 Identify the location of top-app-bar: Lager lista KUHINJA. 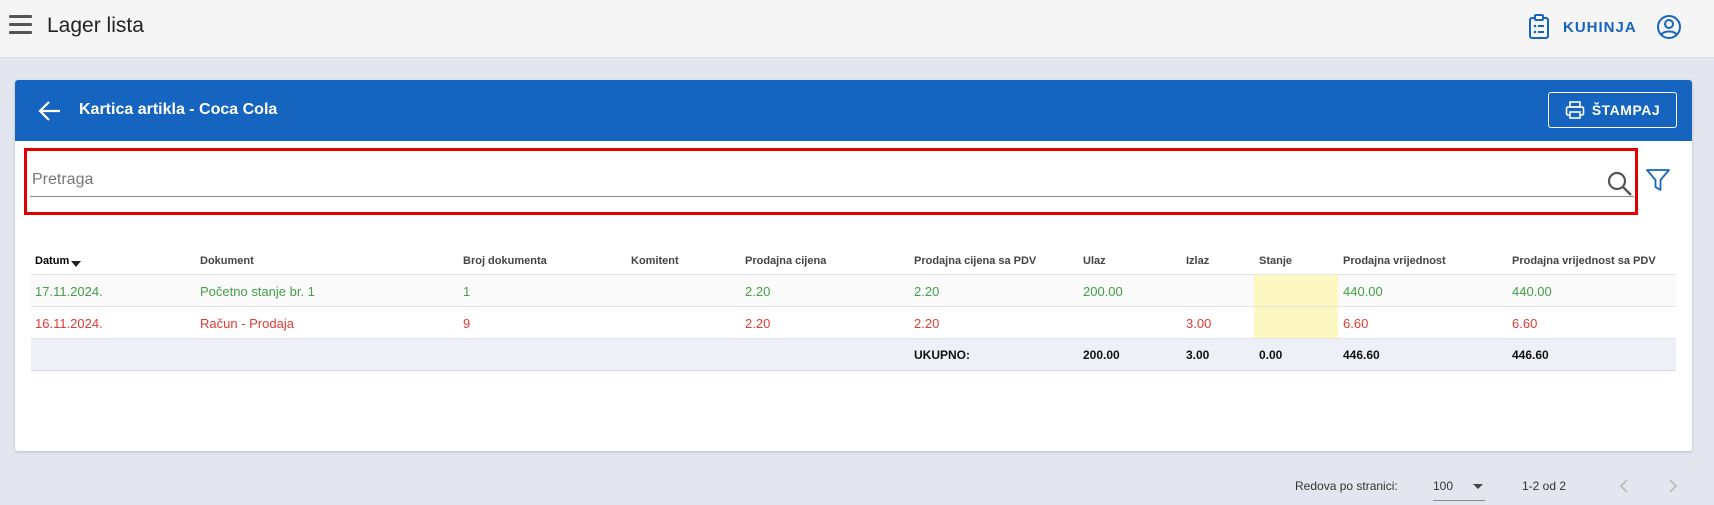
(857, 29).